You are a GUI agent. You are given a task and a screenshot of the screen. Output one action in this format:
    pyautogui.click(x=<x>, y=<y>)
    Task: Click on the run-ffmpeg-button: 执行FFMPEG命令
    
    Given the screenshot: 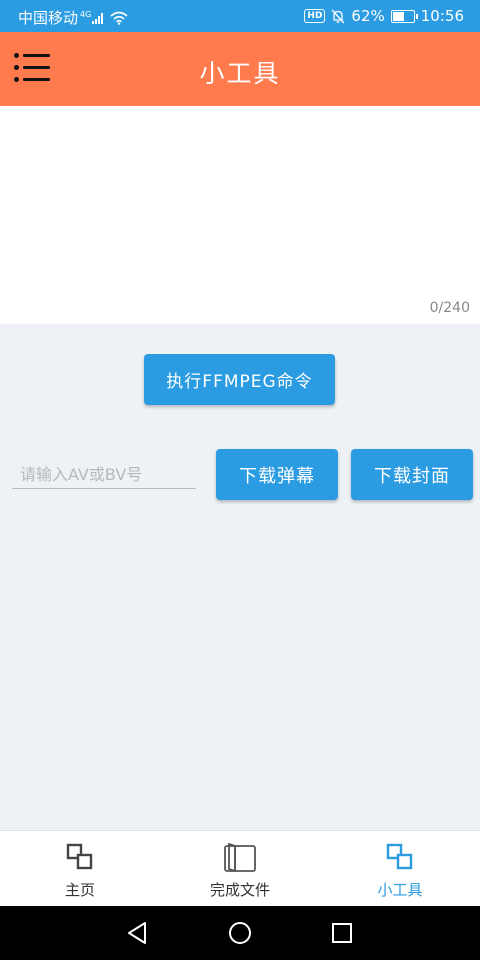 What is the action you would take?
    pyautogui.click(x=239, y=379)
    